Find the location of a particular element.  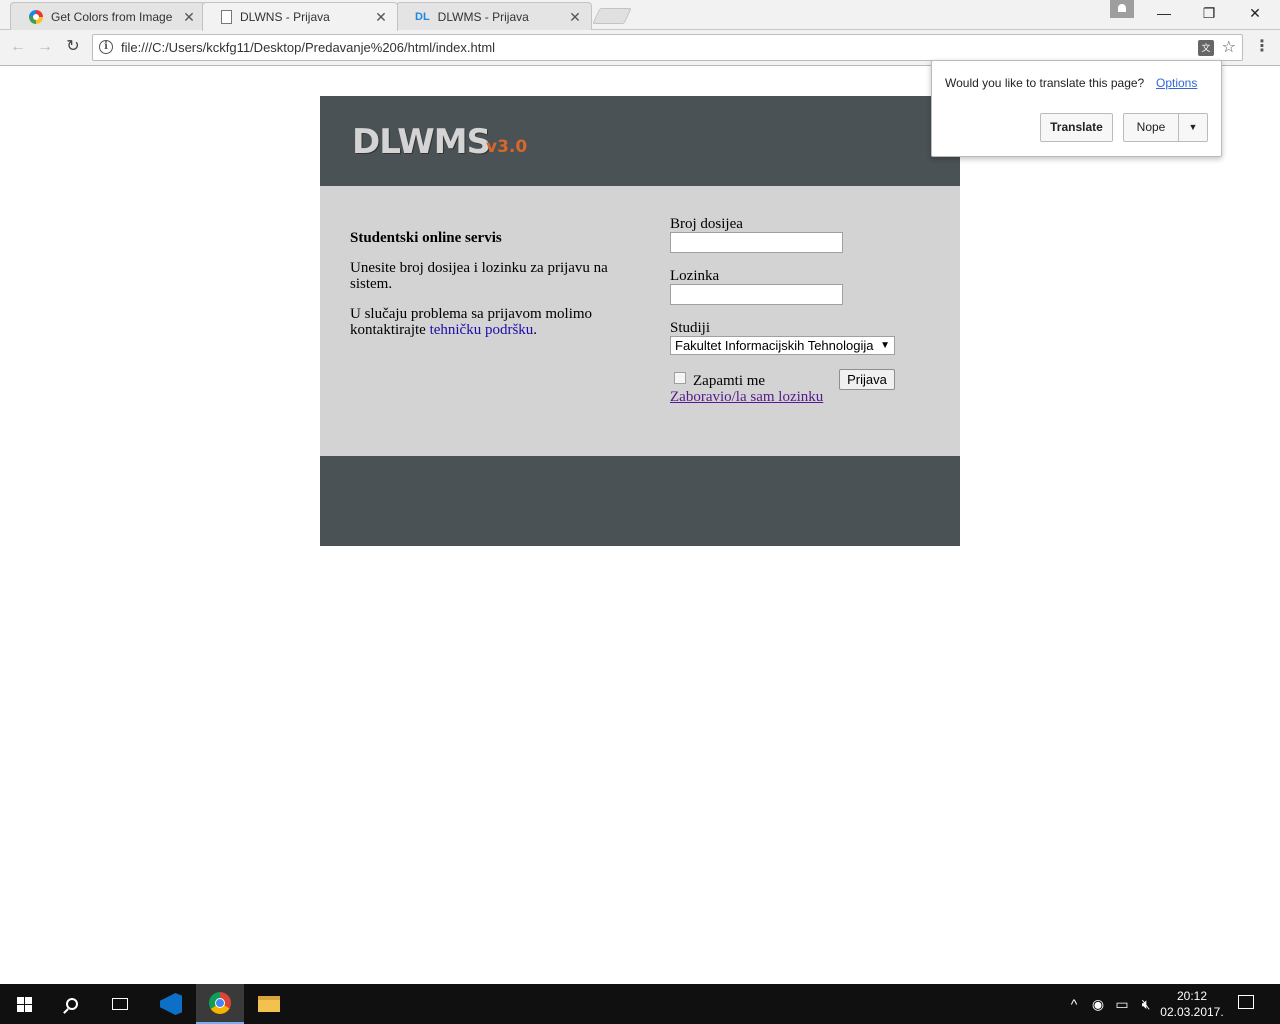

forward-arrow-icon: → is located at coordinates (45, 47).